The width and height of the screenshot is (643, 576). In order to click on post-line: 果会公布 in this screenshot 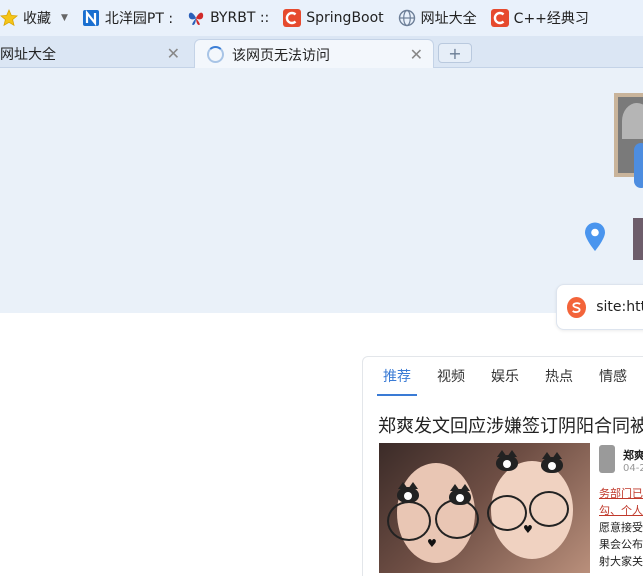, I will do `click(621, 544)`.